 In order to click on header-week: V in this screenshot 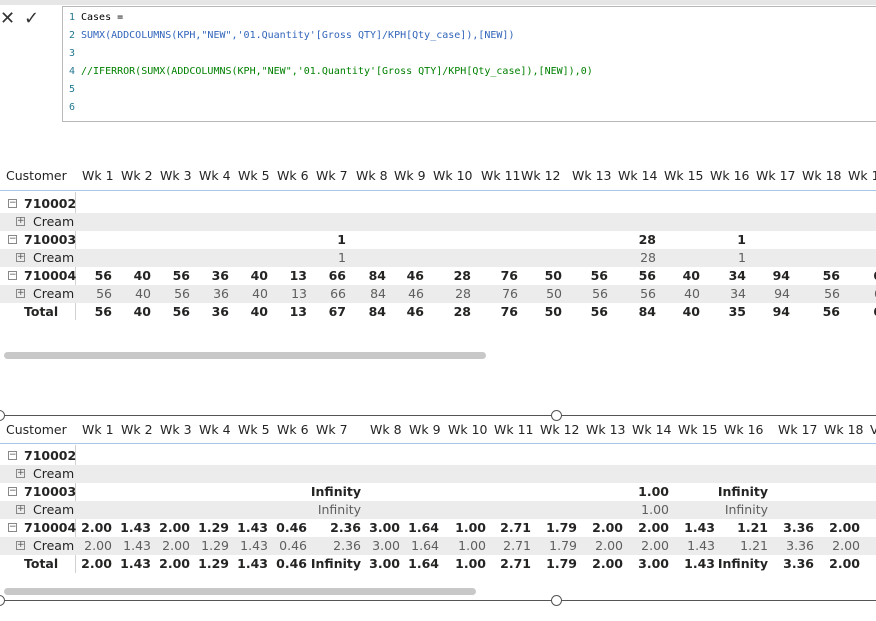, I will do `click(873, 429)`.